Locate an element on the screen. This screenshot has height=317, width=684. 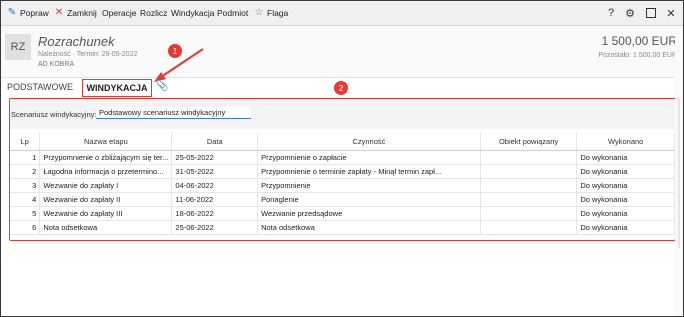
attachment-icon: 📎 is located at coordinates (162, 86).